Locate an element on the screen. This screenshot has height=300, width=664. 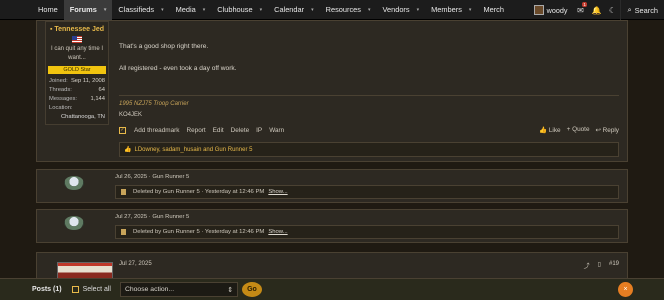
select-all-checkbox is located at coordinates (75, 289).